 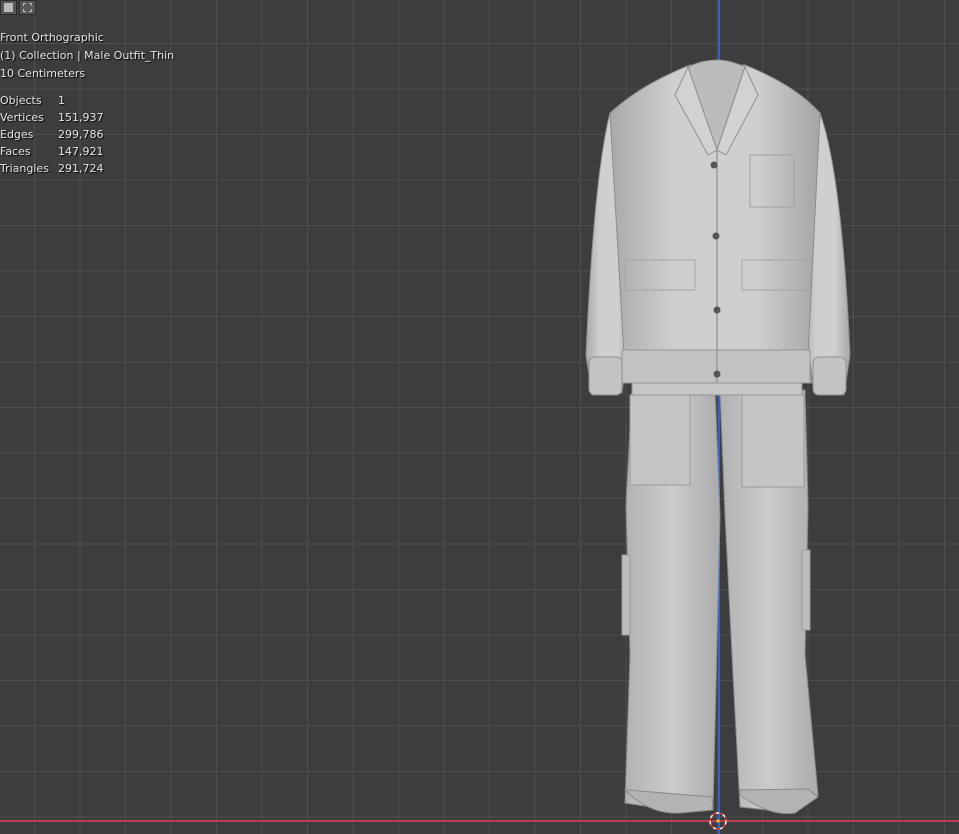 What do you see at coordinates (52, 151) in the screenshot?
I see `stat-row: Faces 147,921` at bounding box center [52, 151].